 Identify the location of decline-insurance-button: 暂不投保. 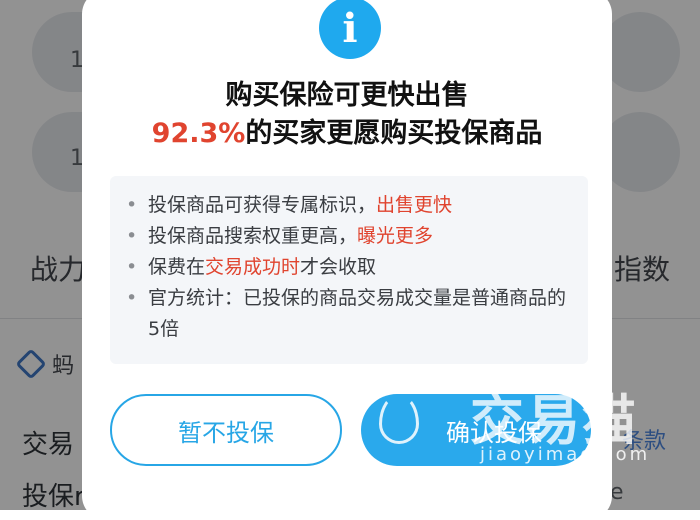
(226, 430).